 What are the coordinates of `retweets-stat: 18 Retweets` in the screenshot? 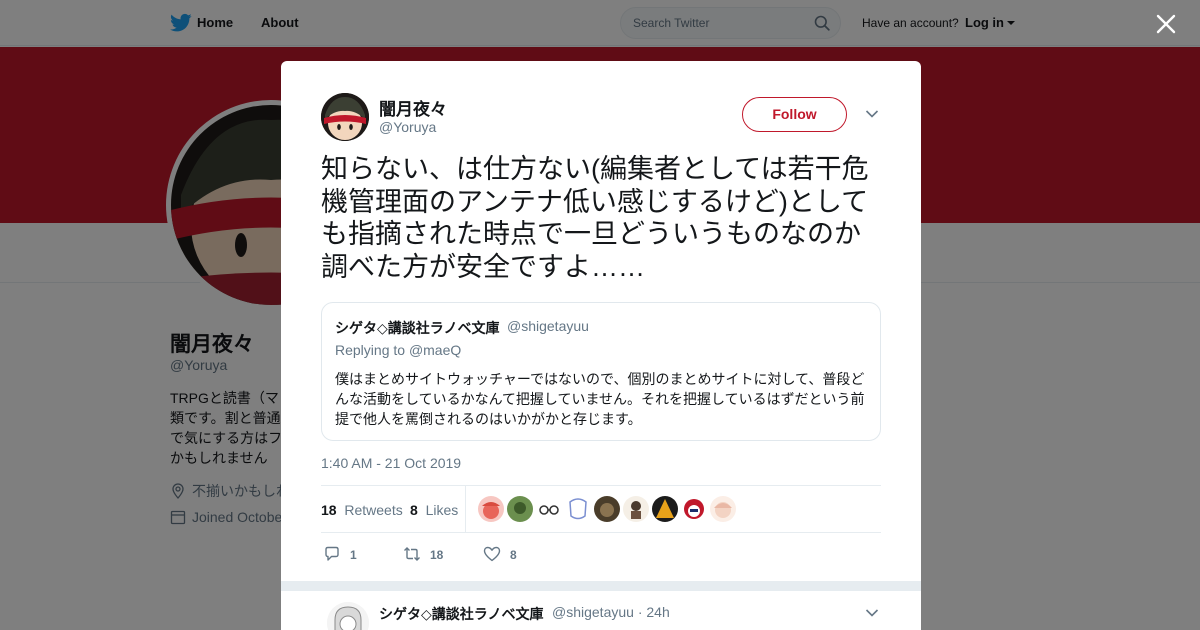 It's located at (362, 510).